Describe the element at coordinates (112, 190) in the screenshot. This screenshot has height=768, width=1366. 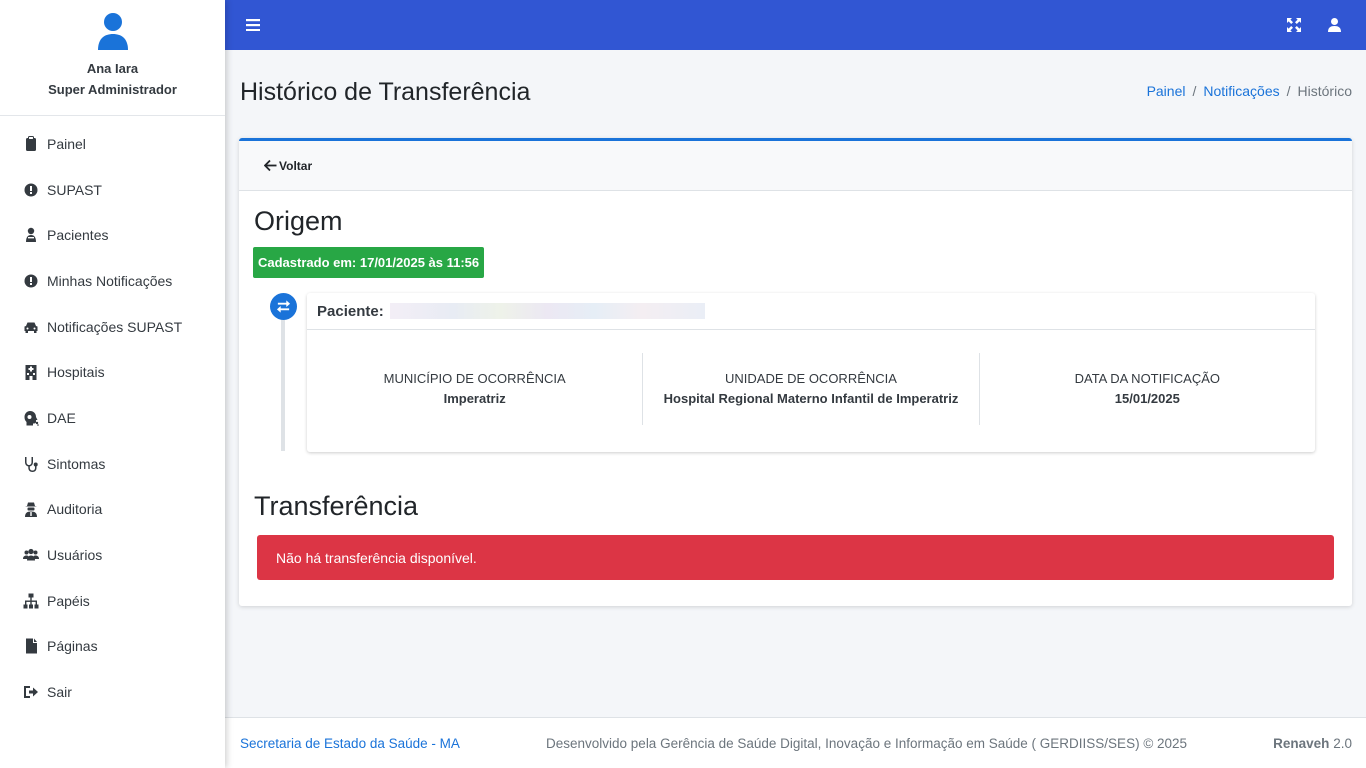
I see `sidebar-item-supast: SUPAST` at that location.